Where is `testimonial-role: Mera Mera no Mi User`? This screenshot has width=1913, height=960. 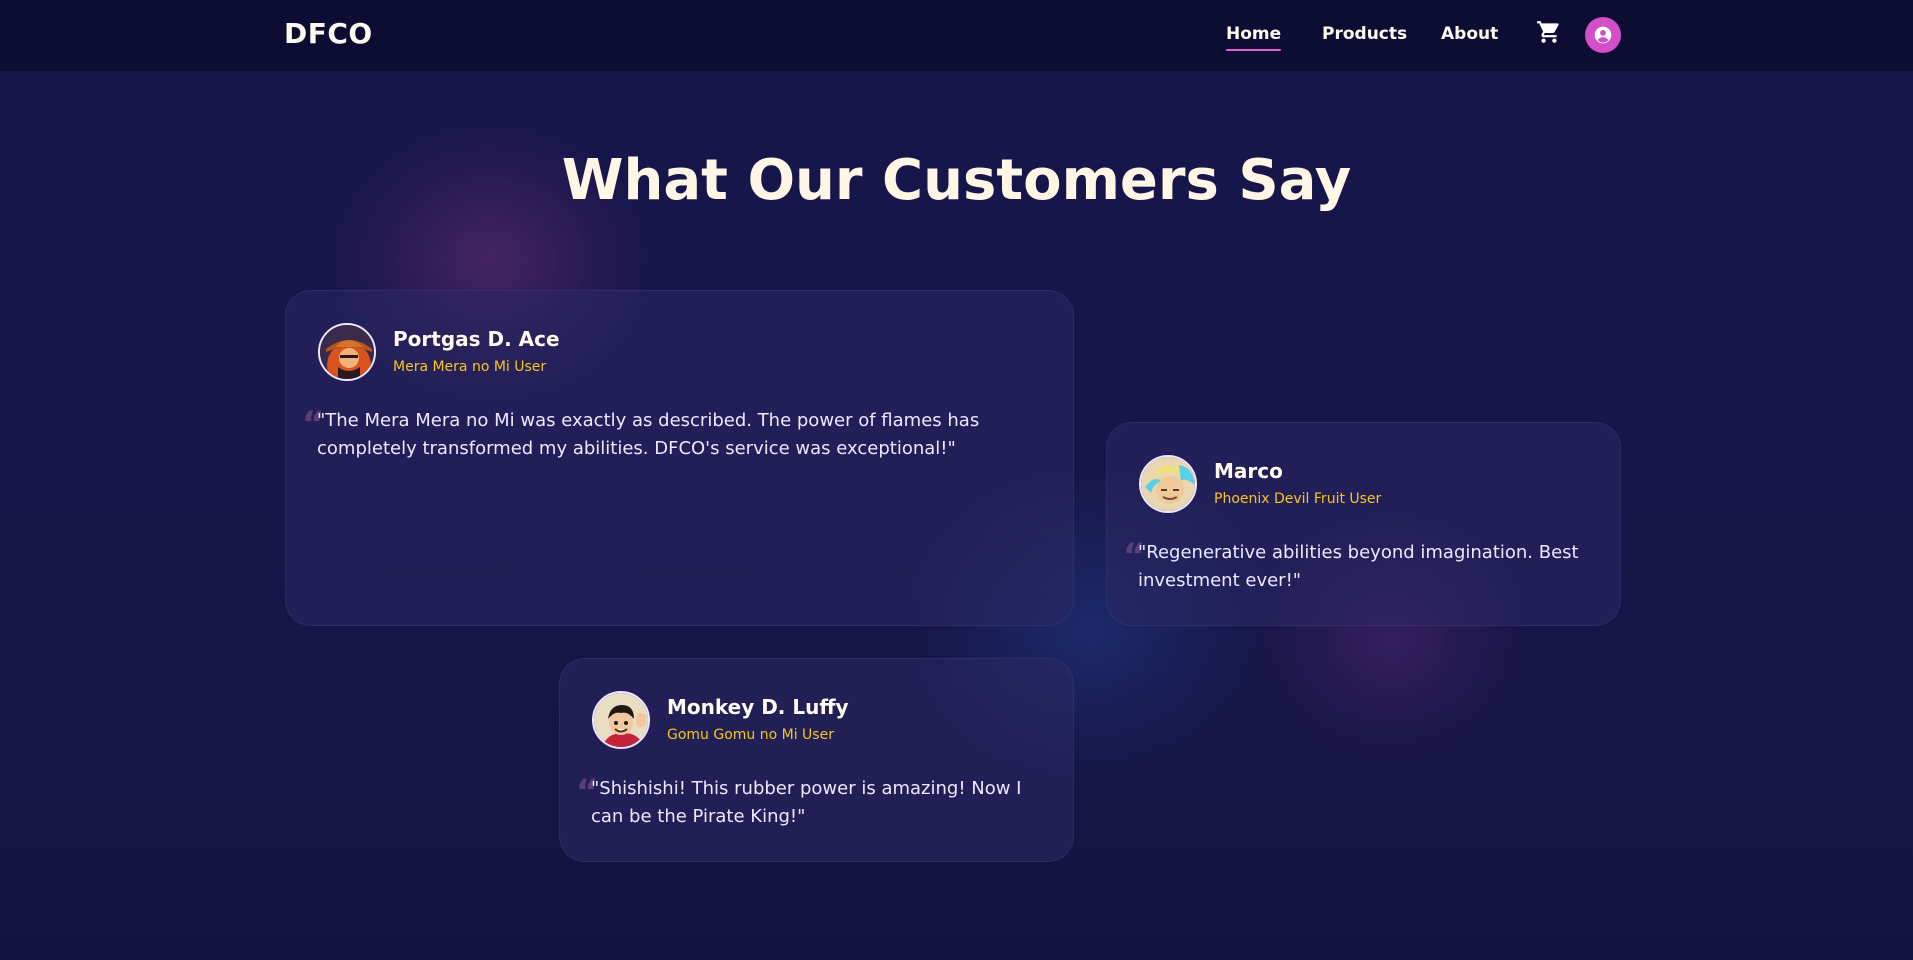 testimonial-role: Mera Mera no Mi User is located at coordinates (470, 367).